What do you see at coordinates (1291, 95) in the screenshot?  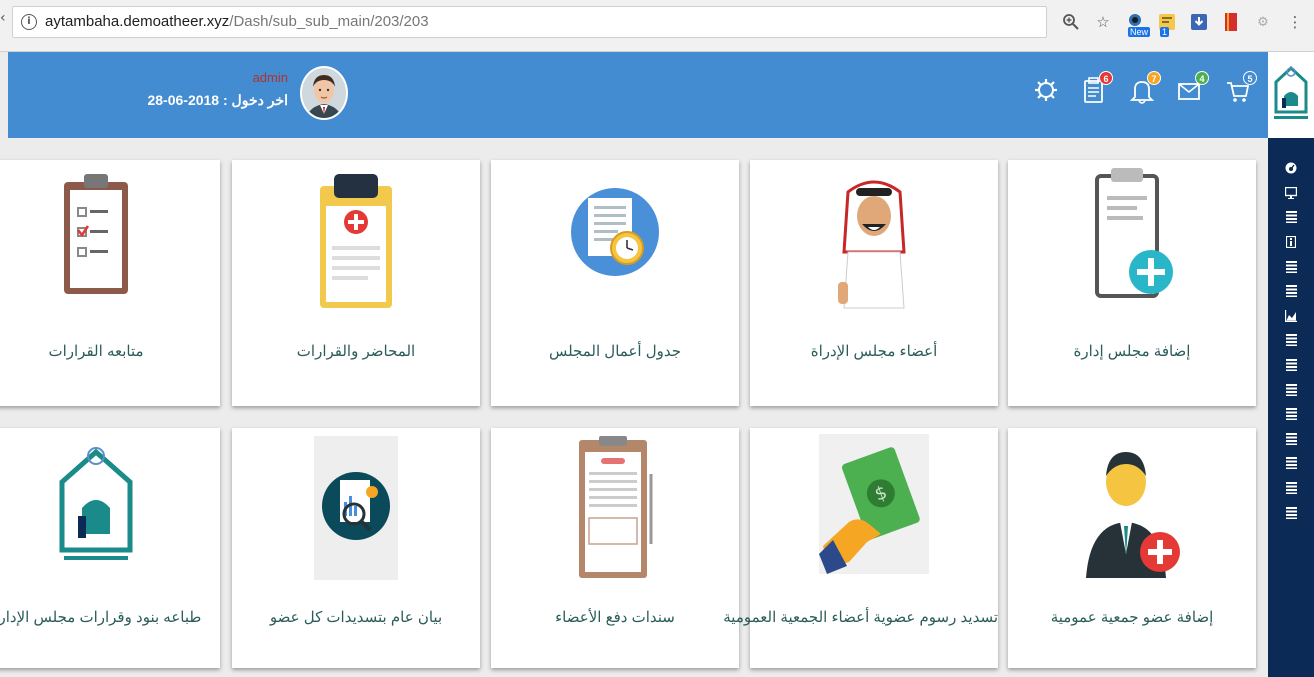 I see `logo` at bounding box center [1291, 95].